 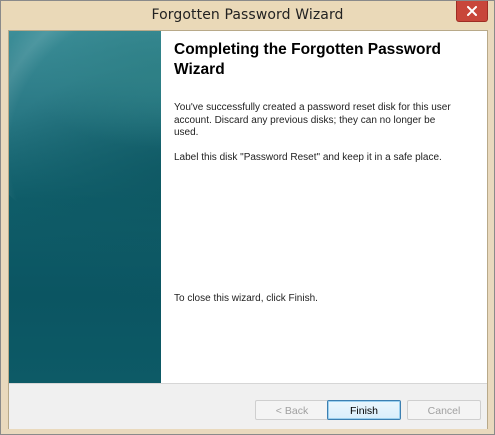 I want to click on back-button: < Back, so click(x=292, y=410).